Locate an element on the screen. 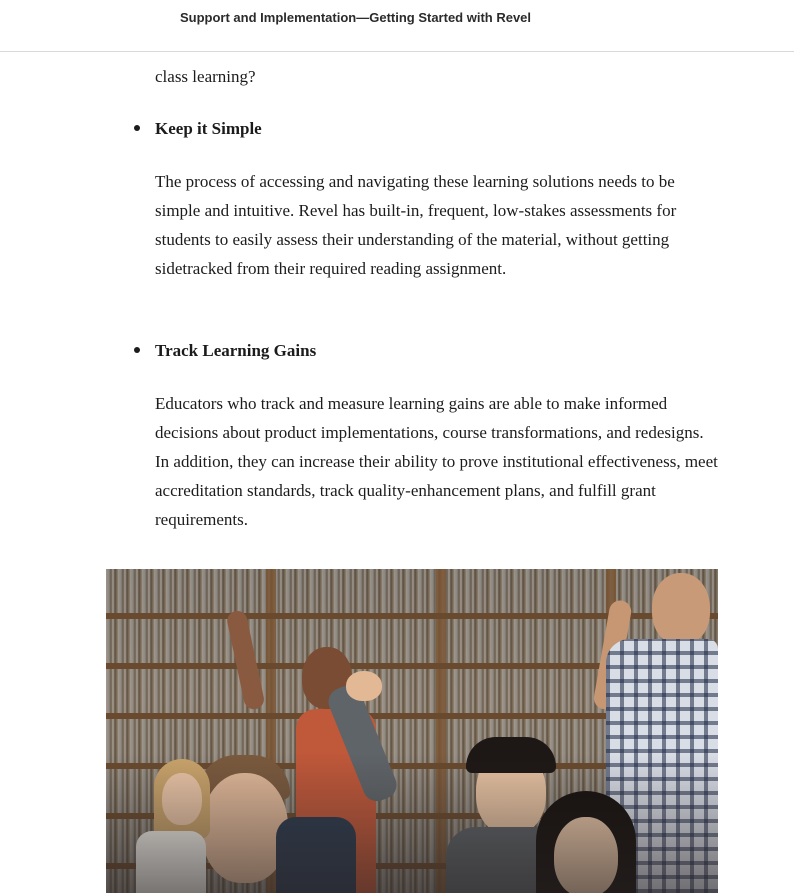 This screenshot has width=794, height=893. section-heading: Track Learning Gains is located at coordinates (236, 350).